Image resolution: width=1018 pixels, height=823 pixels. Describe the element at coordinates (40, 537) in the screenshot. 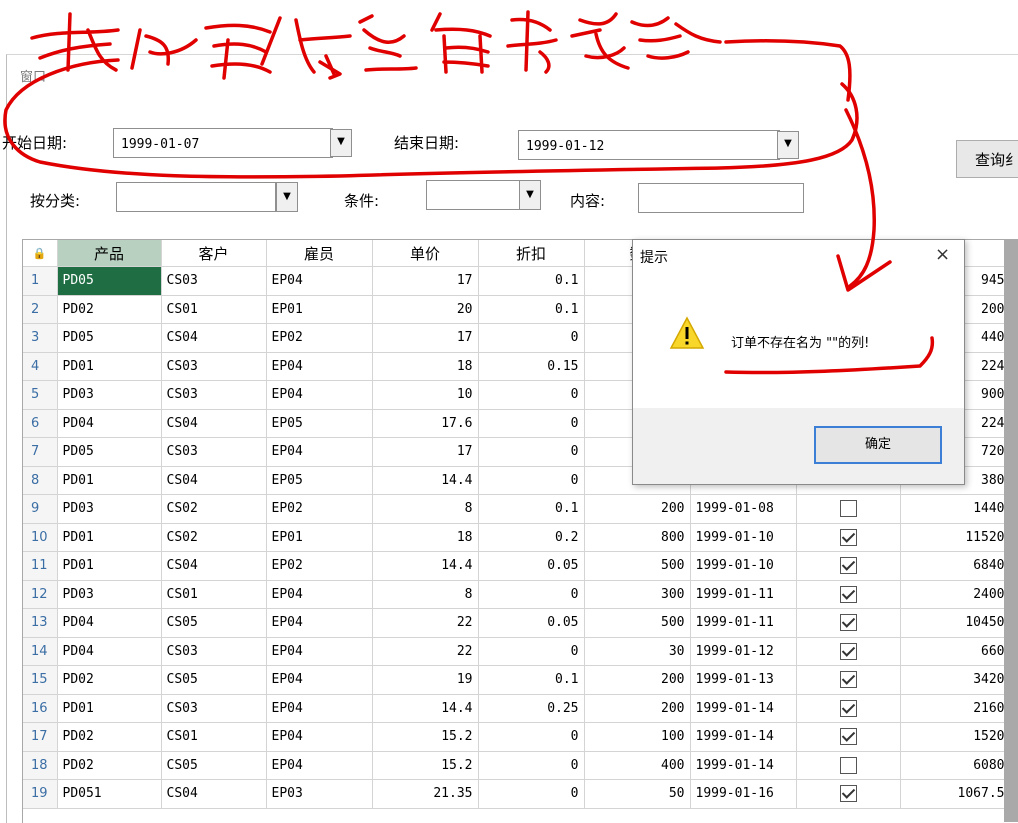

I see `row-number: 10` at that location.